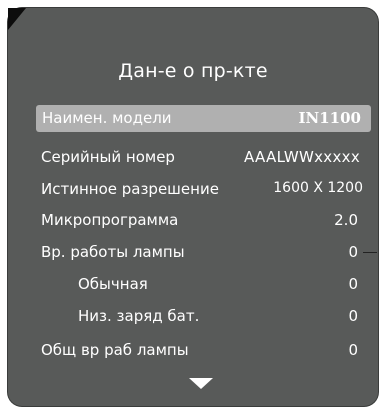 This screenshot has height=410, width=380. What do you see at coordinates (203, 350) in the screenshot?
I see `menu-row-total-lamp-hours: Общ вр раб лампы 0` at bounding box center [203, 350].